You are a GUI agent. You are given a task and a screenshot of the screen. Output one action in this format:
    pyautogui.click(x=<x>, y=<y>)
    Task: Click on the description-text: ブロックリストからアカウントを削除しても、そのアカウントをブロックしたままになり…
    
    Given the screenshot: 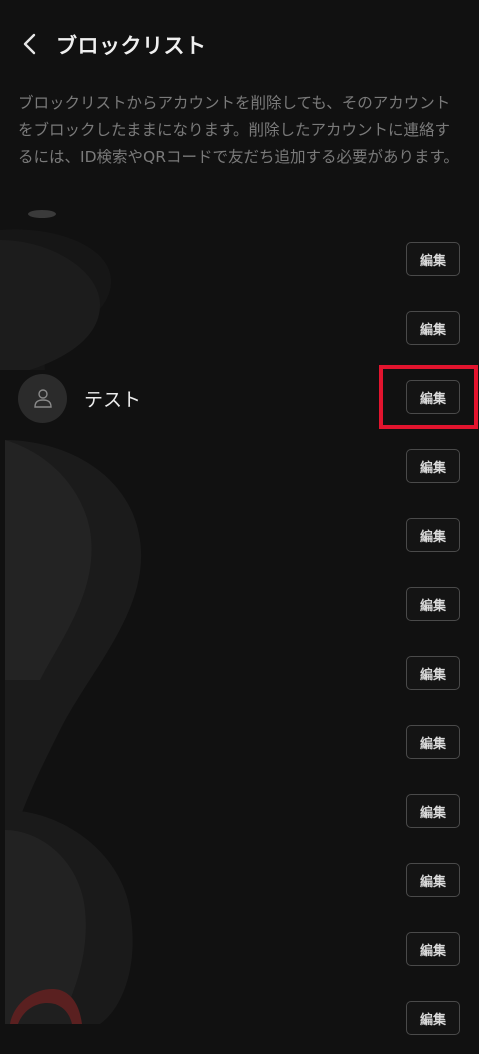 What is the action you would take?
    pyautogui.click(x=238, y=130)
    